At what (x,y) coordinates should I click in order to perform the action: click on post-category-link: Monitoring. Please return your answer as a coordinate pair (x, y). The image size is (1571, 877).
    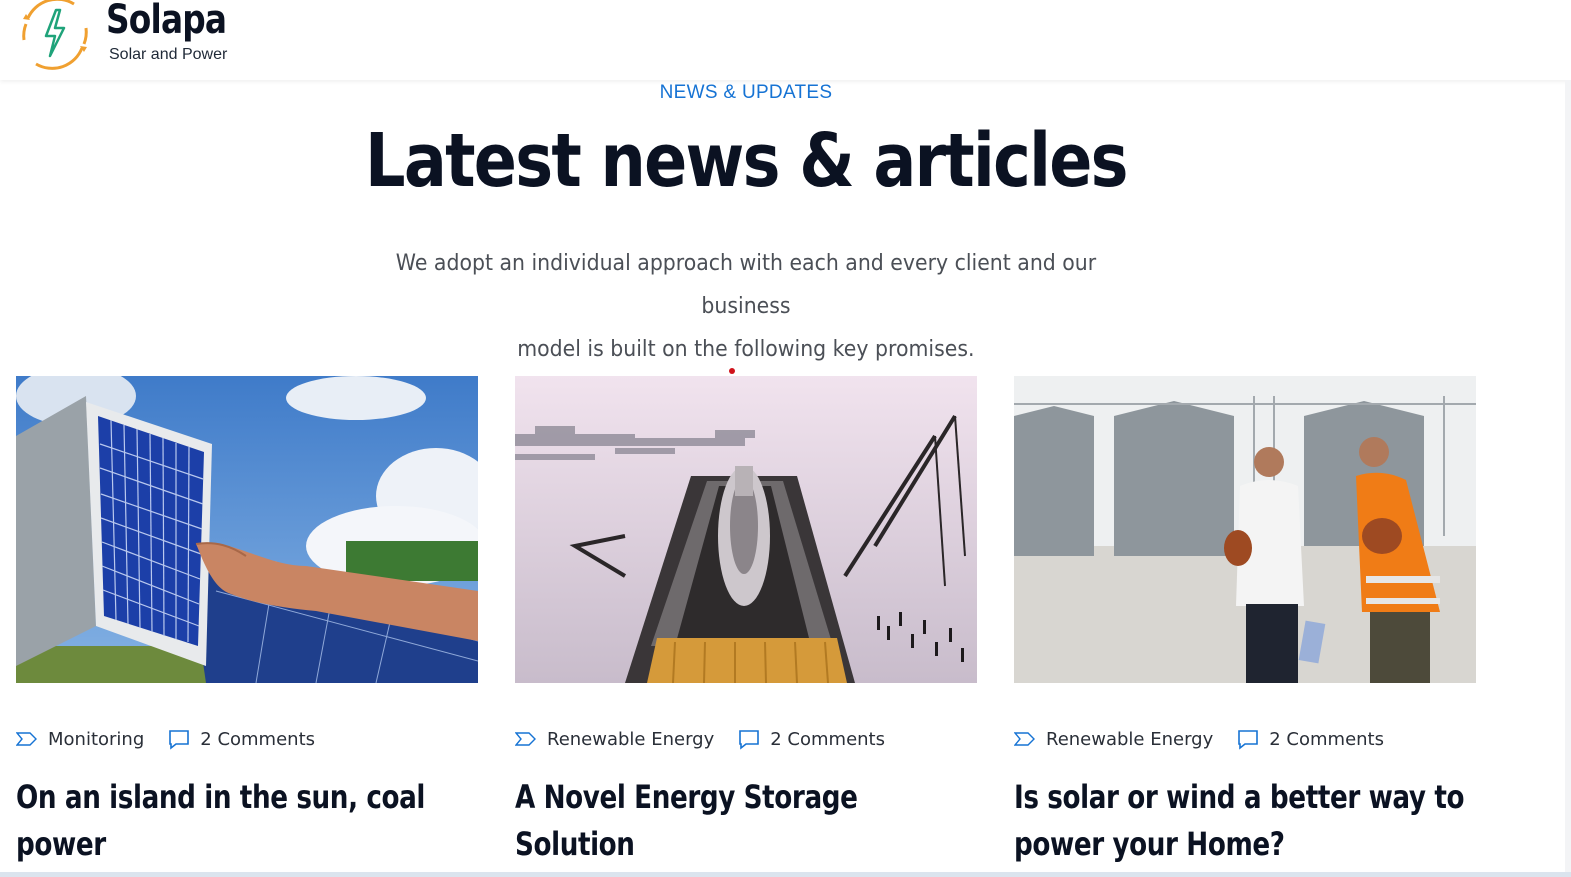
    Looking at the image, I should click on (96, 739).